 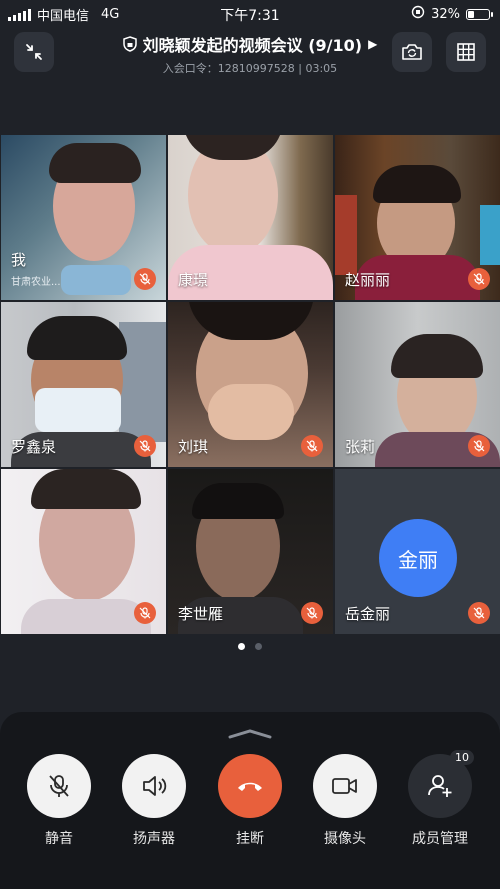 I want to click on minimize-icon, so click(x=34, y=52).